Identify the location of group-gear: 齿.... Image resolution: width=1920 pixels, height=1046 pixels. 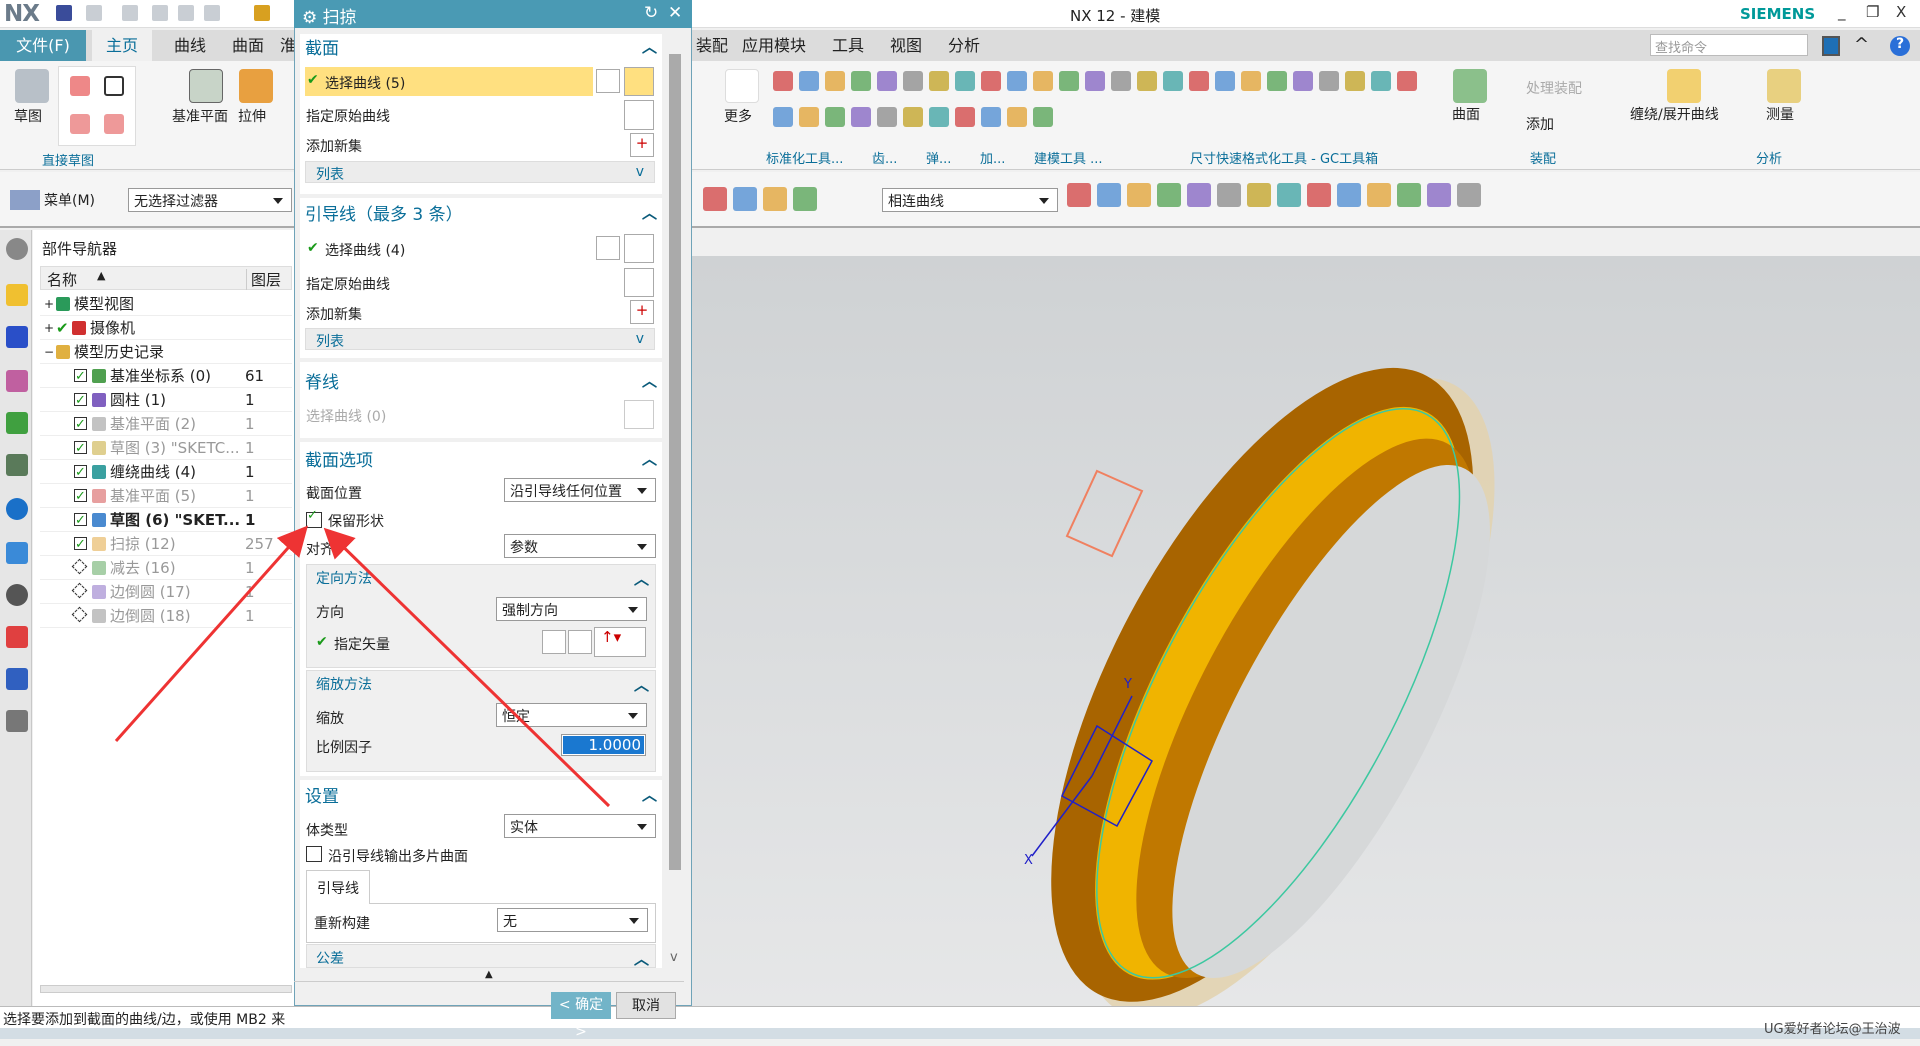
(884, 157).